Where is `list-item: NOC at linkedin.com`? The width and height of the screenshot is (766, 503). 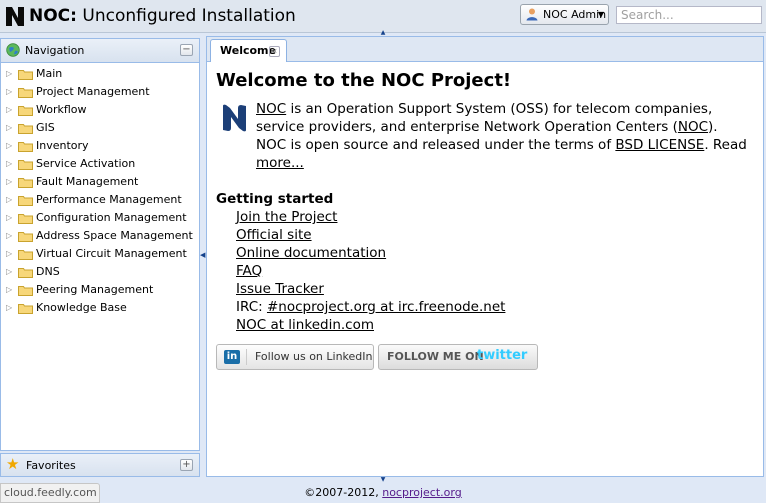 list-item: NOC at linkedin.com is located at coordinates (494, 325).